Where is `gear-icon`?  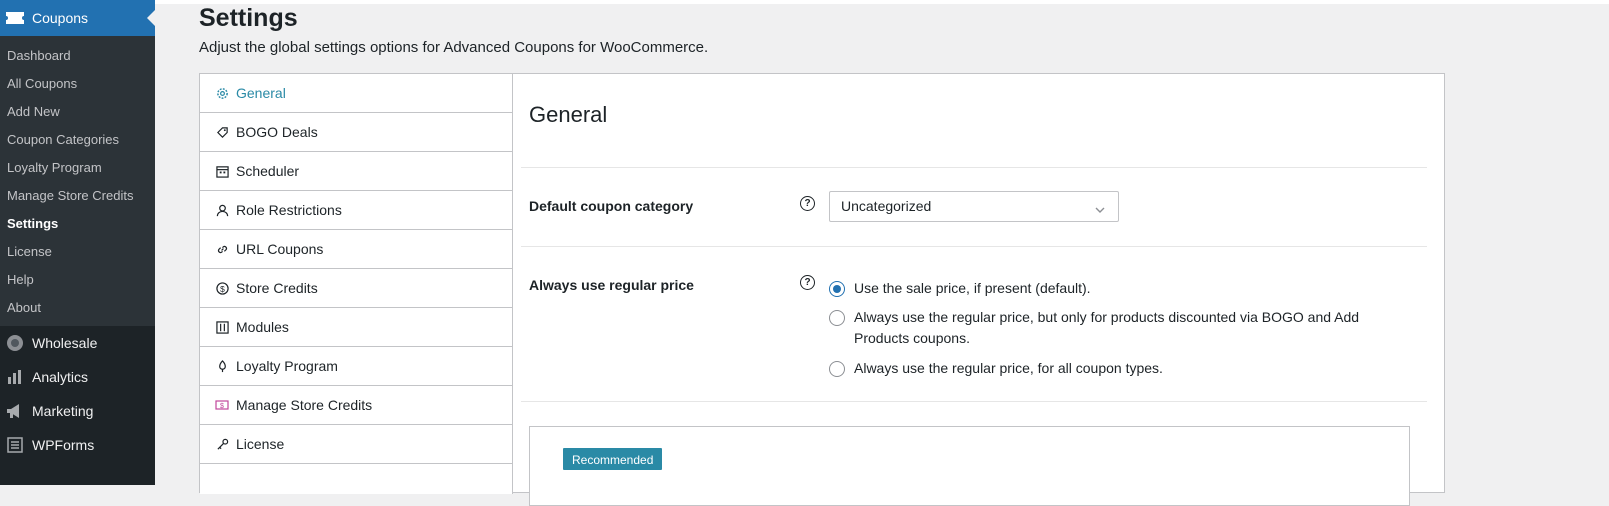
gear-icon is located at coordinates (222, 93).